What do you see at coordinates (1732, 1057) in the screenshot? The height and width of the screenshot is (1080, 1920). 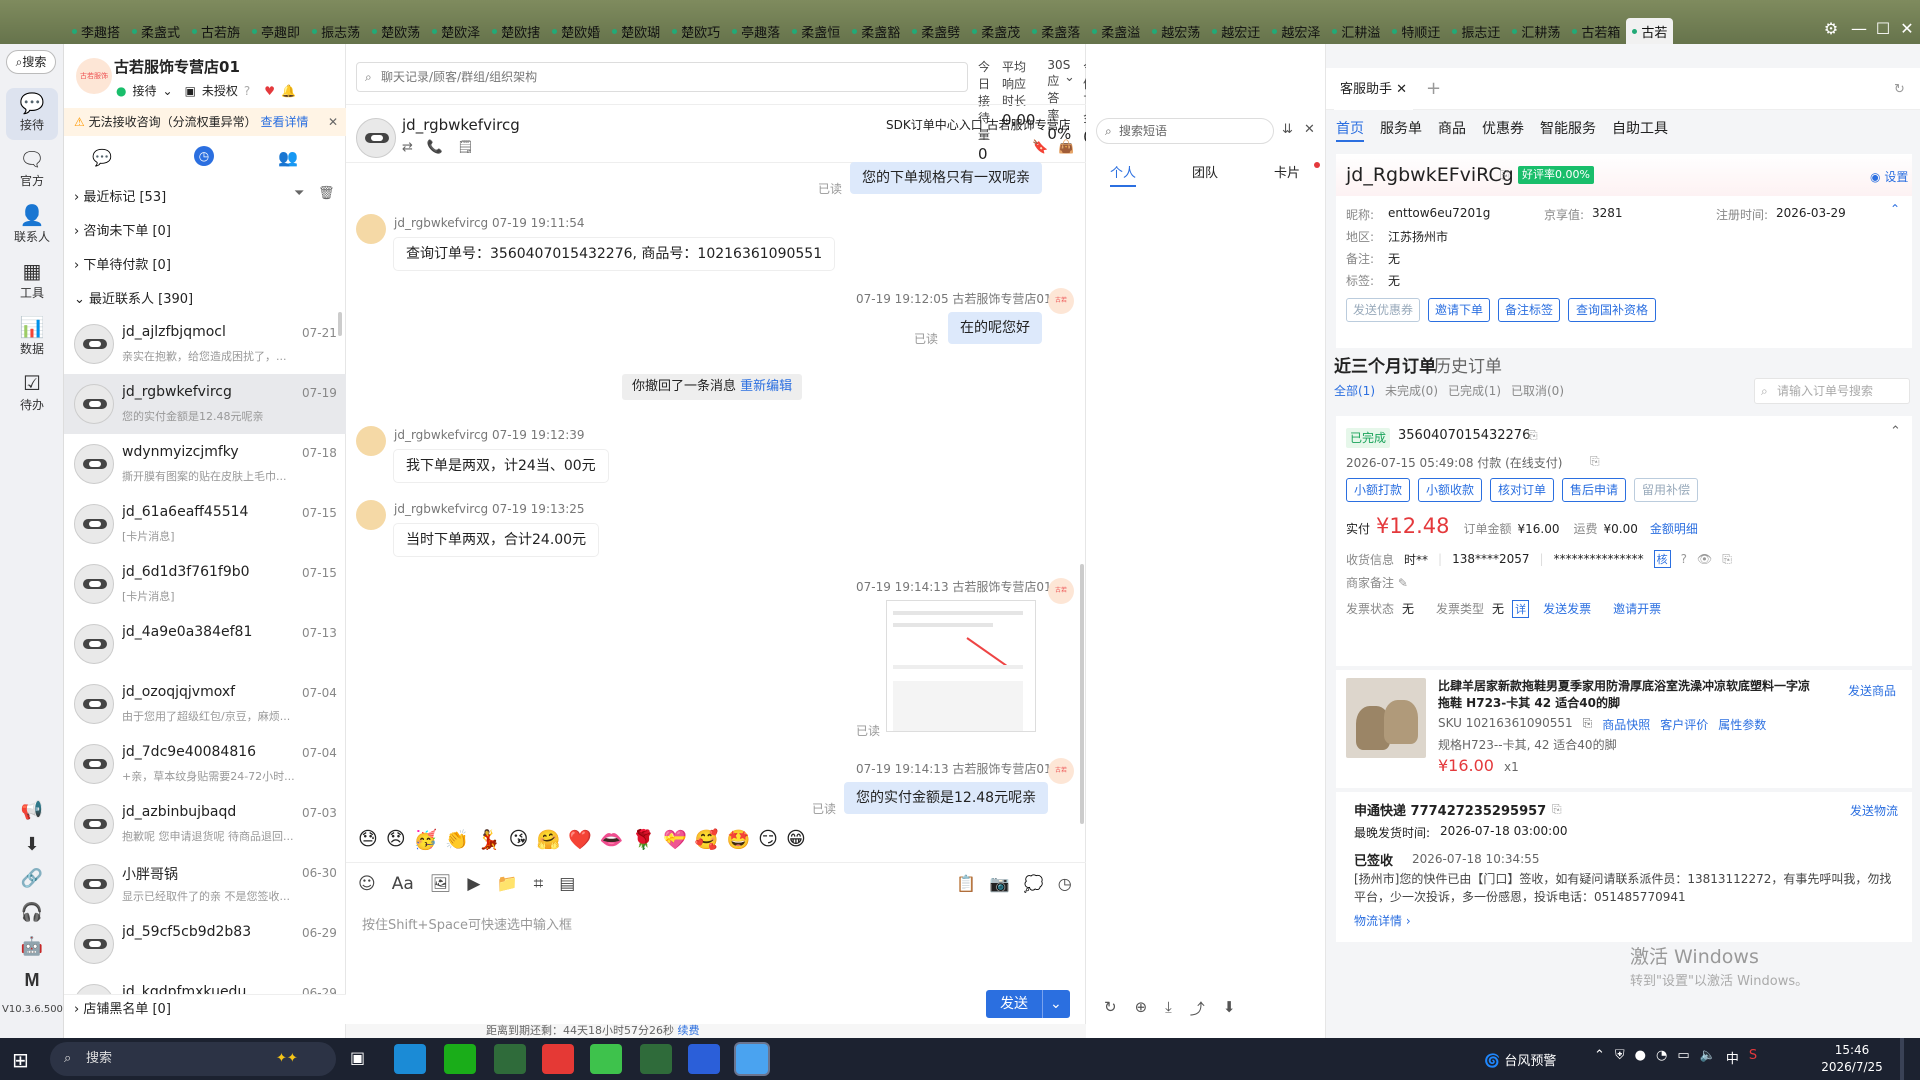 I see `ime-indicator: 中` at bounding box center [1732, 1057].